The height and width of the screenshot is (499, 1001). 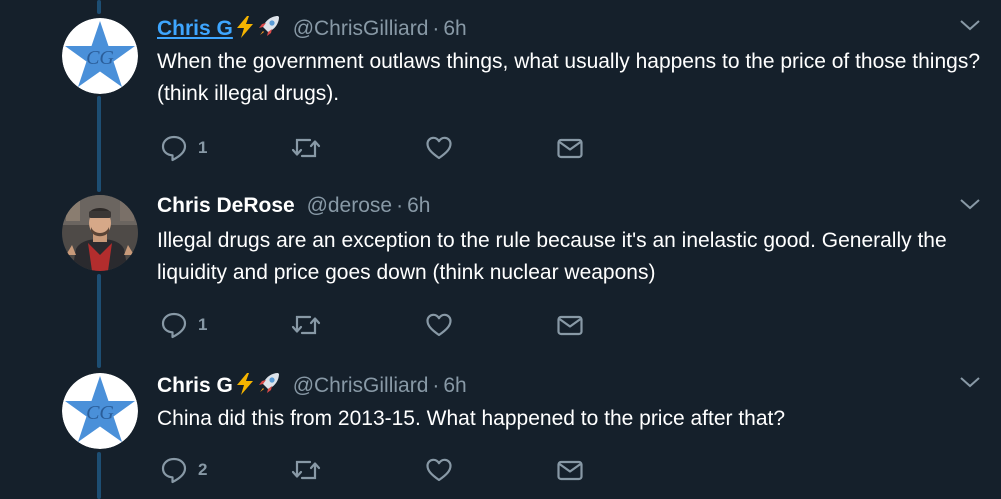 I want to click on tweet-header: Chris DeRose @derose · 6h, so click(x=293, y=206).